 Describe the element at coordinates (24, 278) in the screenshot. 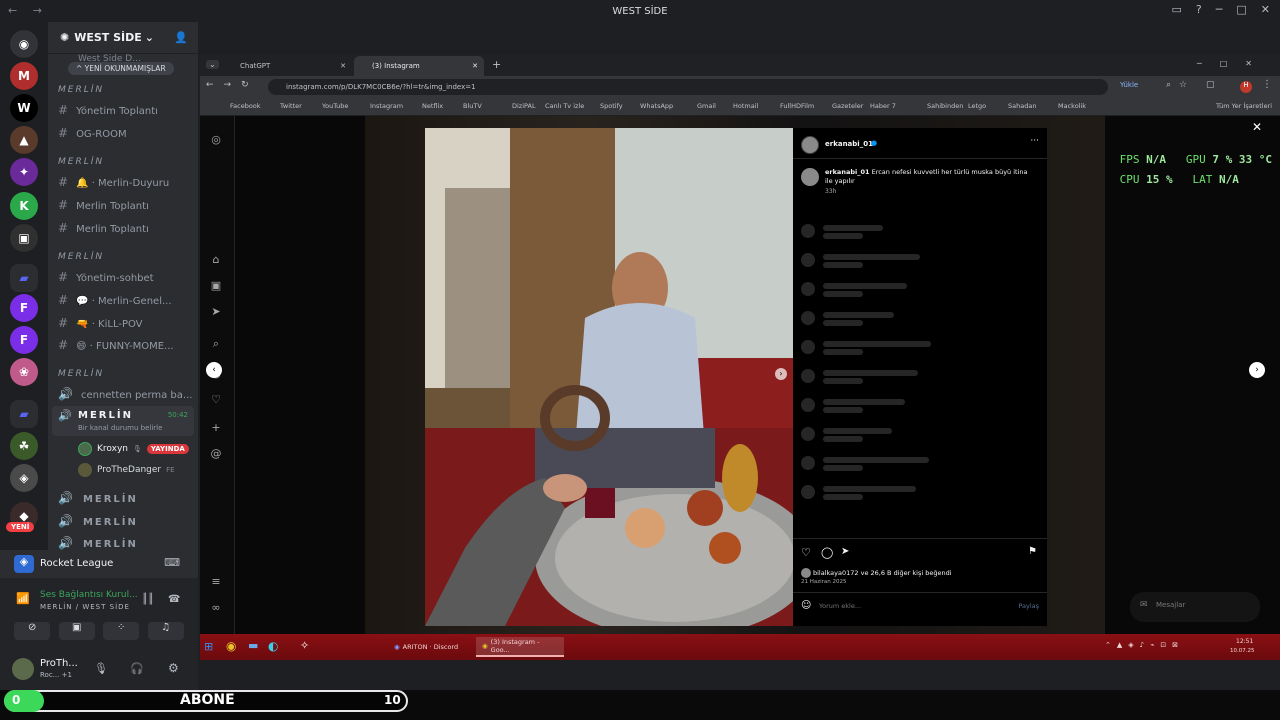

I see `folder-icon: ▰` at that location.